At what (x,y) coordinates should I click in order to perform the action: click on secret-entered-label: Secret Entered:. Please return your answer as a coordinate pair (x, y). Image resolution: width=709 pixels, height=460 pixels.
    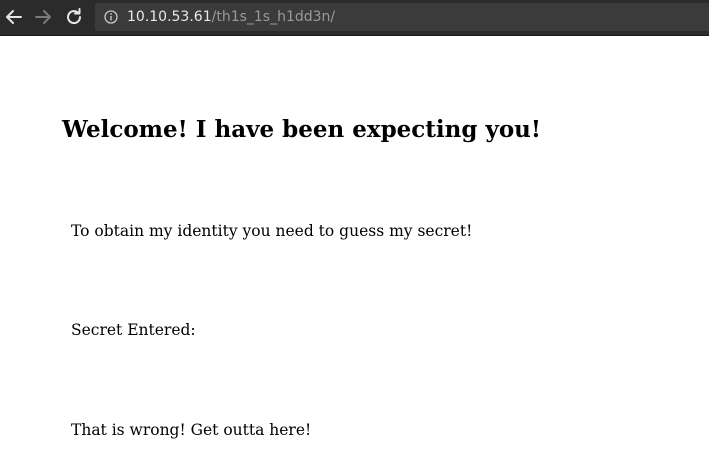
    Looking at the image, I should click on (133, 330).